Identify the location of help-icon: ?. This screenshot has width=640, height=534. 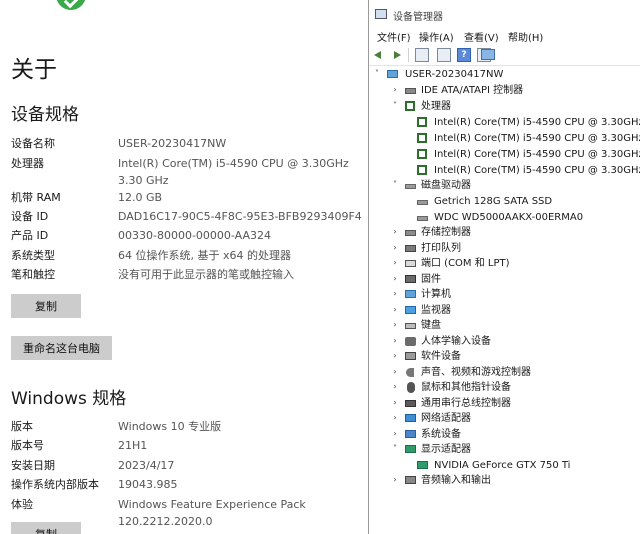
(464, 55).